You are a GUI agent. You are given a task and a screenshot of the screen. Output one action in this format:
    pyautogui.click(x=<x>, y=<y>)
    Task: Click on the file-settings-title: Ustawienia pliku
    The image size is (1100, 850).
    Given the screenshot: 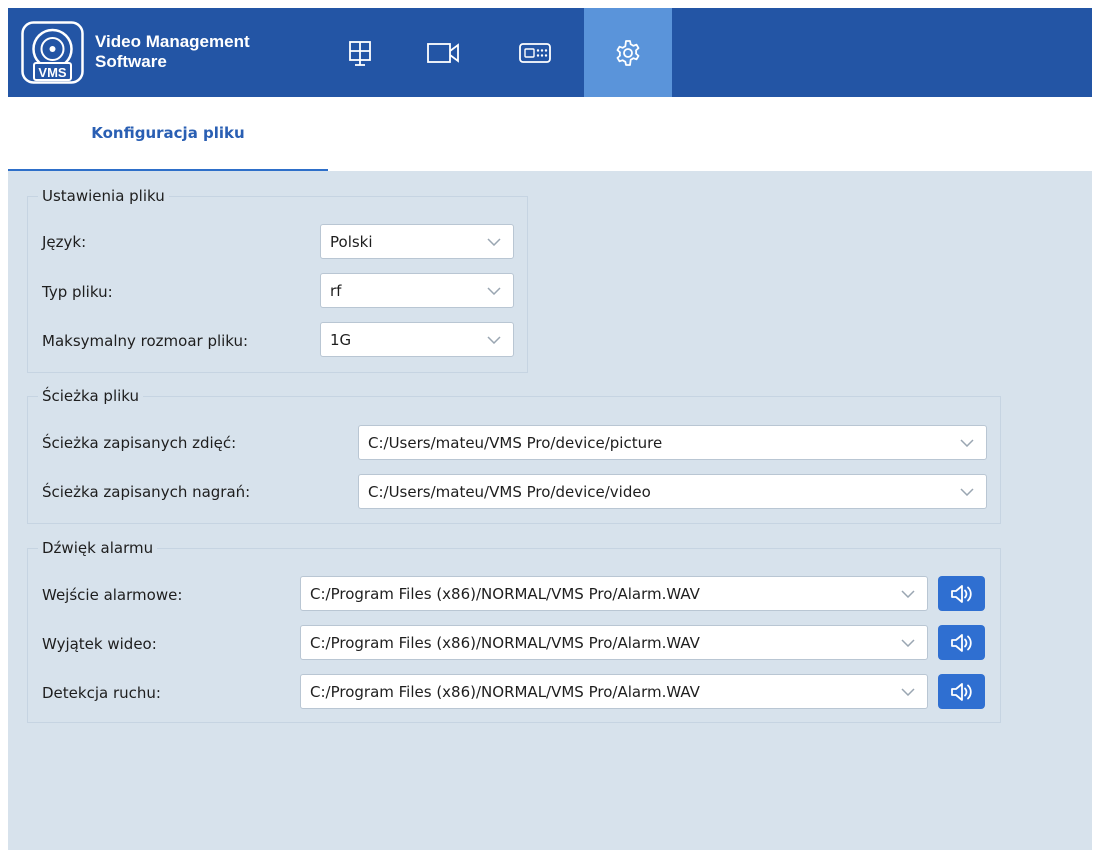 What is the action you would take?
    pyautogui.click(x=103, y=196)
    